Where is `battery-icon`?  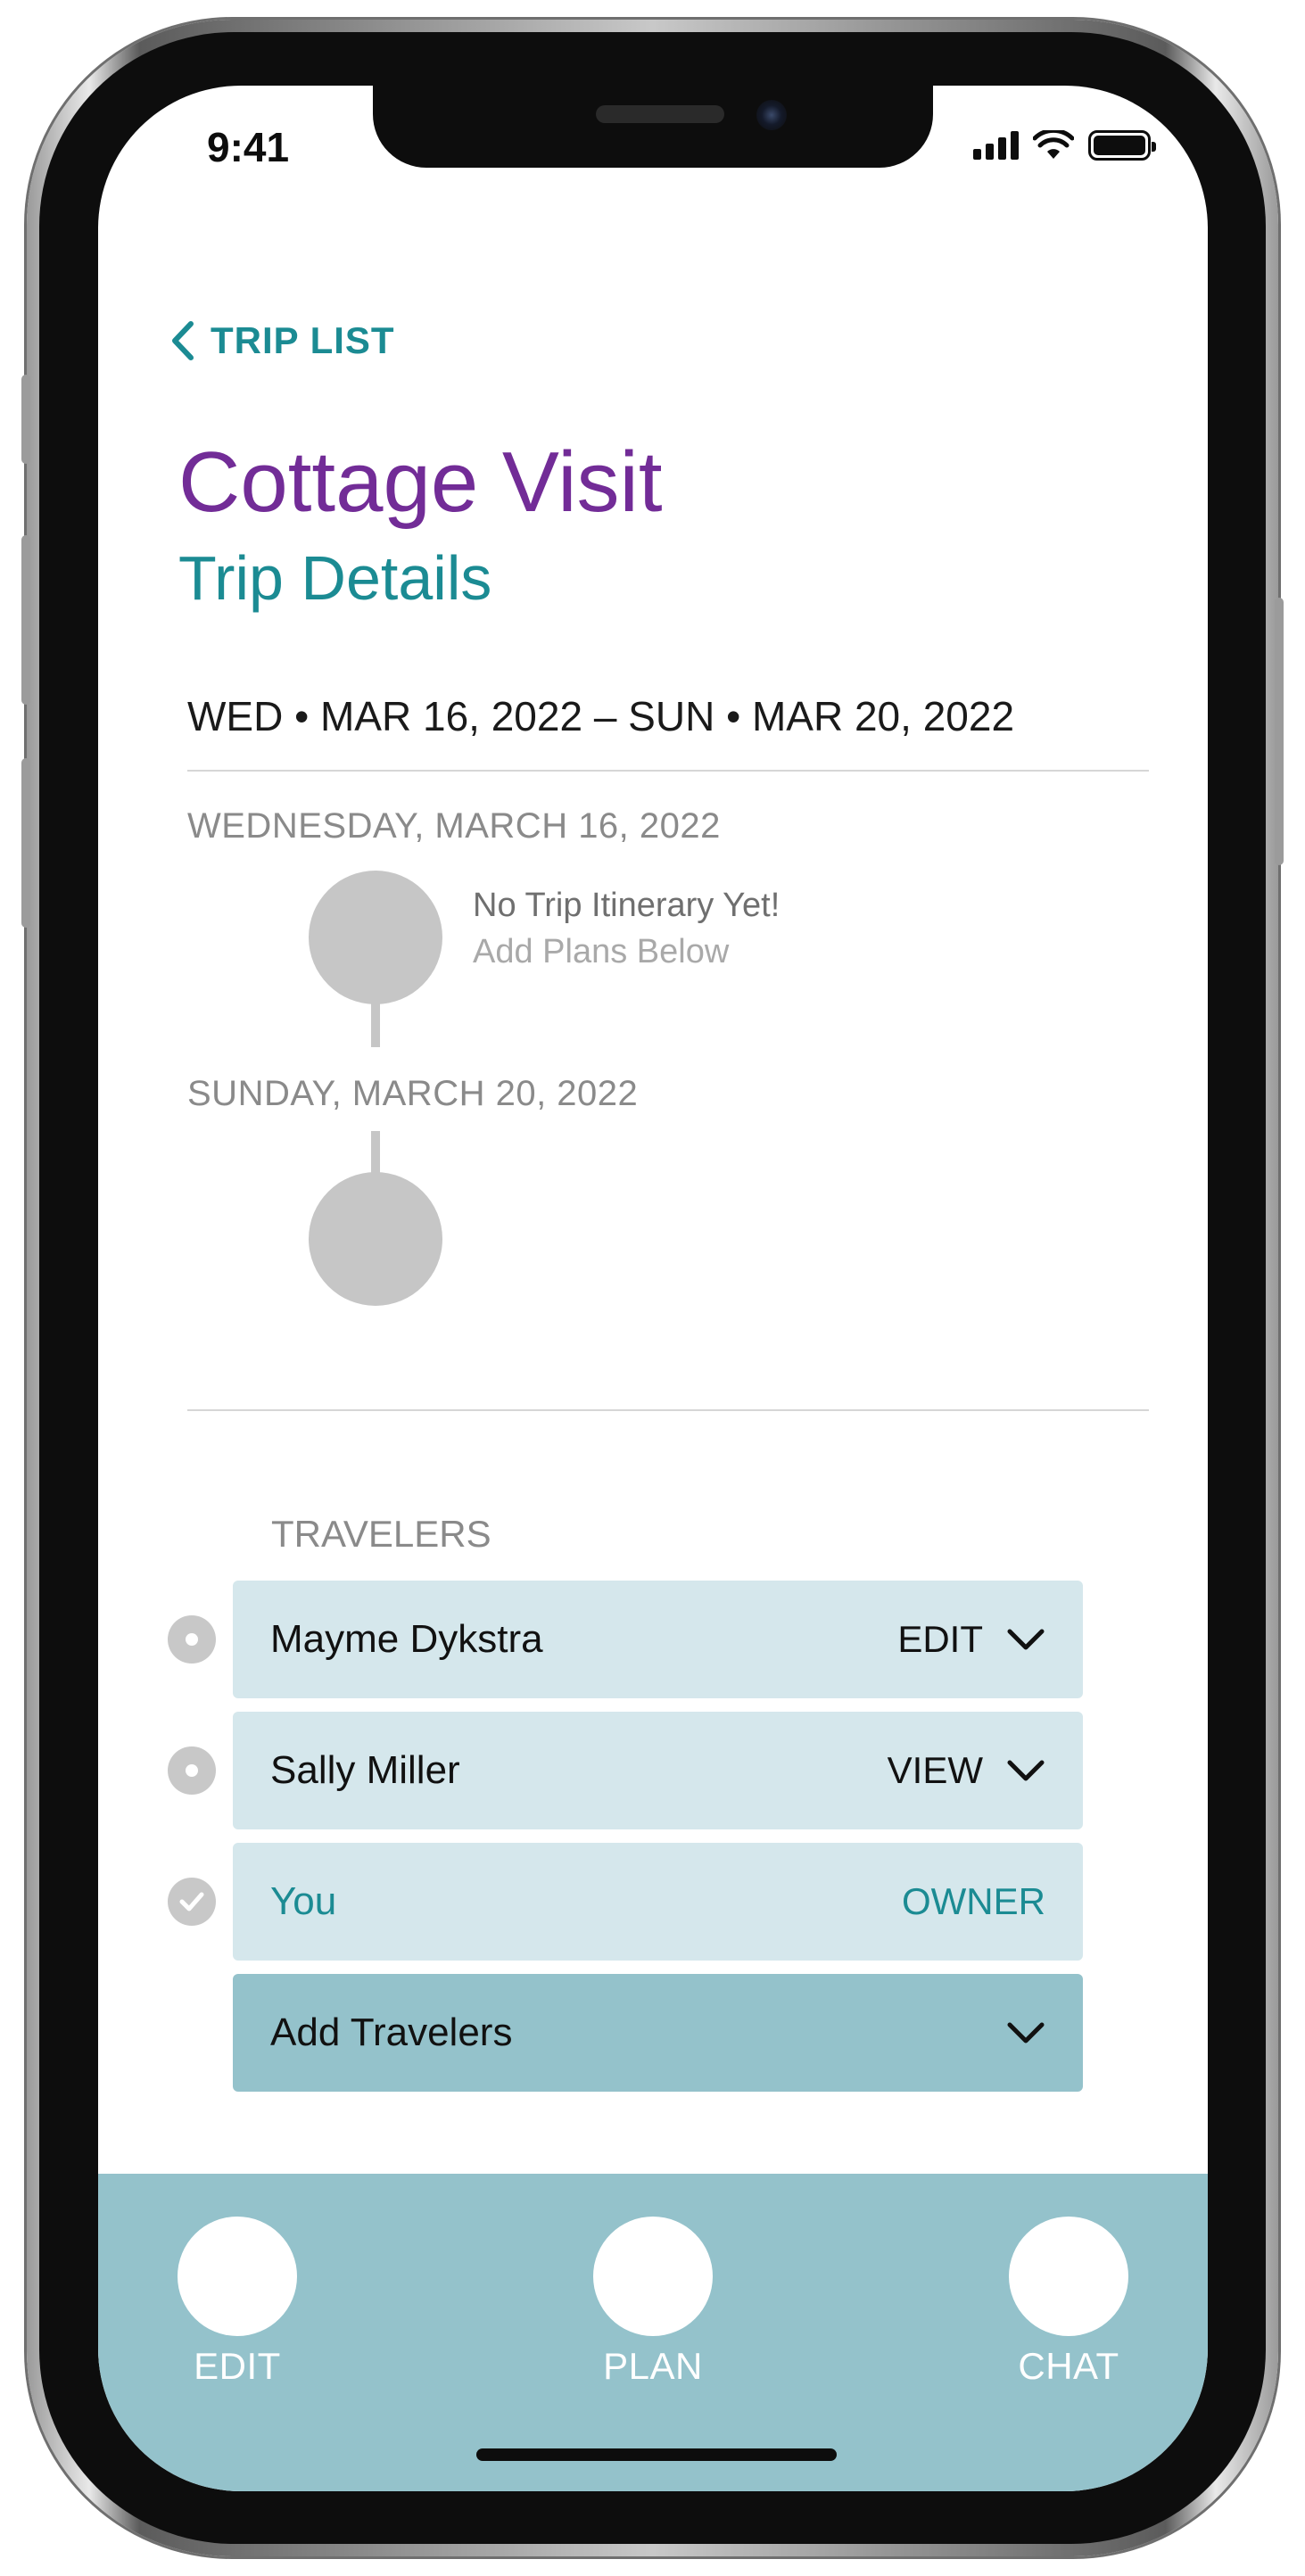
battery-icon is located at coordinates (1122, 146).